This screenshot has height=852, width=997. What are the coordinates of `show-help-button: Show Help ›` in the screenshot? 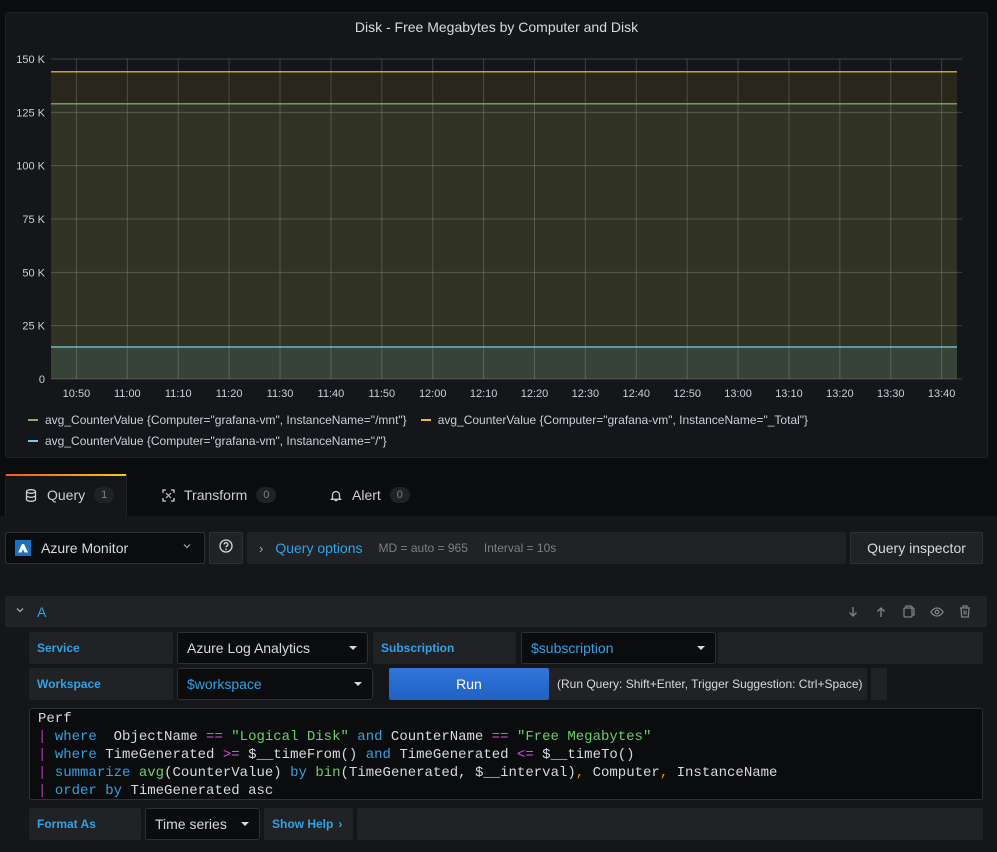 It's located at (308, 824).